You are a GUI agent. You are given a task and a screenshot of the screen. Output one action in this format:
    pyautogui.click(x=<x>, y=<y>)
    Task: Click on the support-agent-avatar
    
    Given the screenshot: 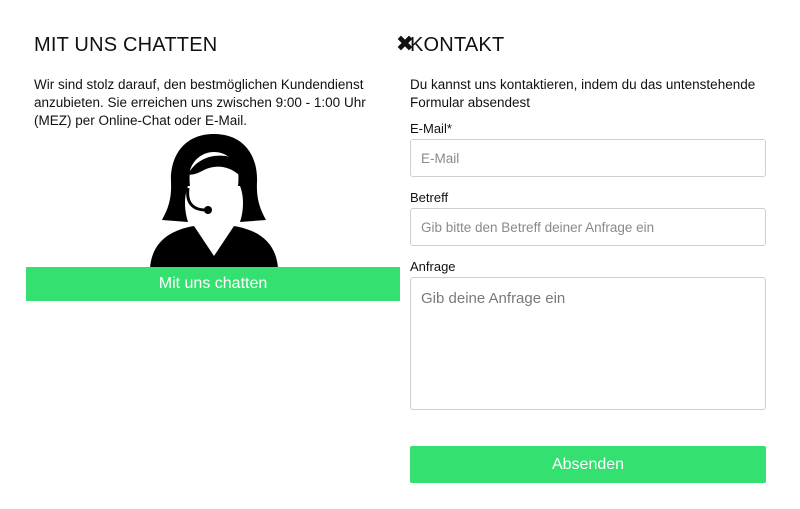 What is the action you would take?
    pyautogui.click(x=214, y=201)
    